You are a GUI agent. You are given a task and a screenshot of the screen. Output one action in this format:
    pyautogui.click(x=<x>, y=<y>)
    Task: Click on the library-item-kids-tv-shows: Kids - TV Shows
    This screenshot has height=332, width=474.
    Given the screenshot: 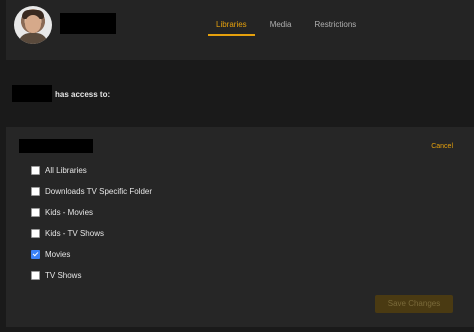 What is the action you would take?
    pyautogui.click(x=91, y=233)
    